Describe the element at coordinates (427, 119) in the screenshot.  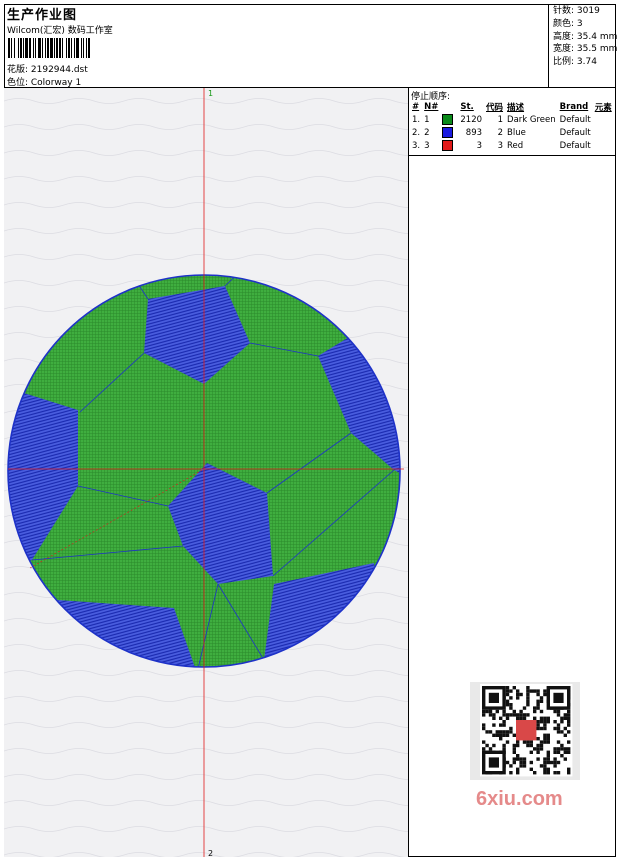
I see `row-needle: 1` at that location.